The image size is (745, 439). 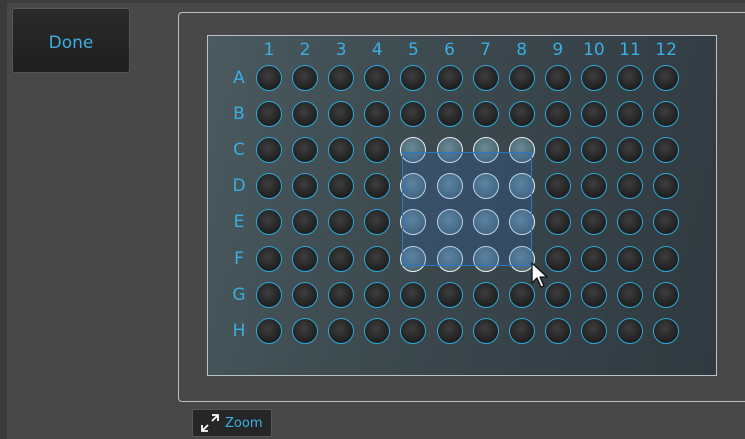 What do you see at coordinates (450, 50) in the screenshot?
I see `column-label: 6` at bounding box center [450, 50].